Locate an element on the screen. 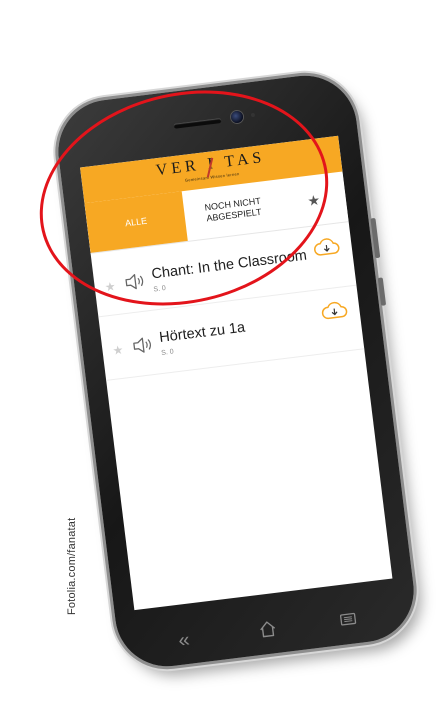 The image size is (436, 703). item-title: Chant: In the Classroom is located at coordinates (229, 265).